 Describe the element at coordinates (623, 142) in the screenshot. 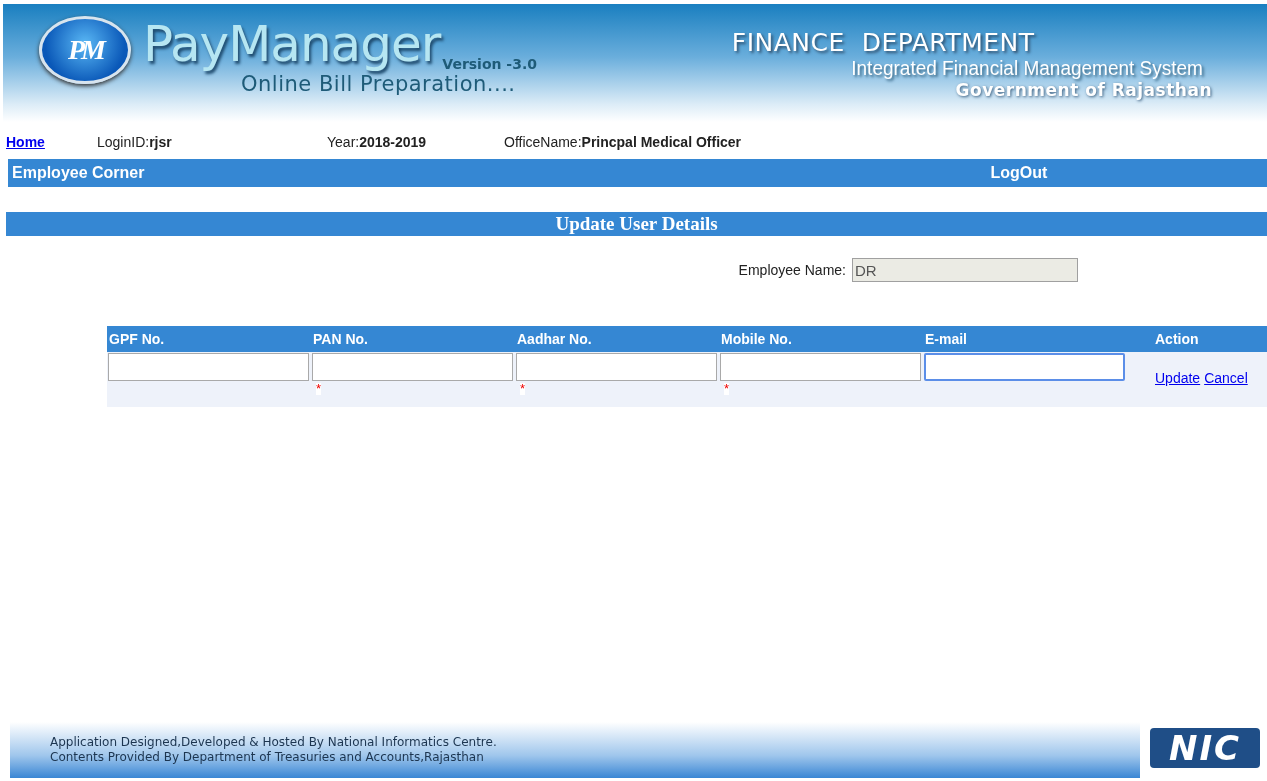

I see `office-name: OfficeName:Princpal Medical Officer` at that location.